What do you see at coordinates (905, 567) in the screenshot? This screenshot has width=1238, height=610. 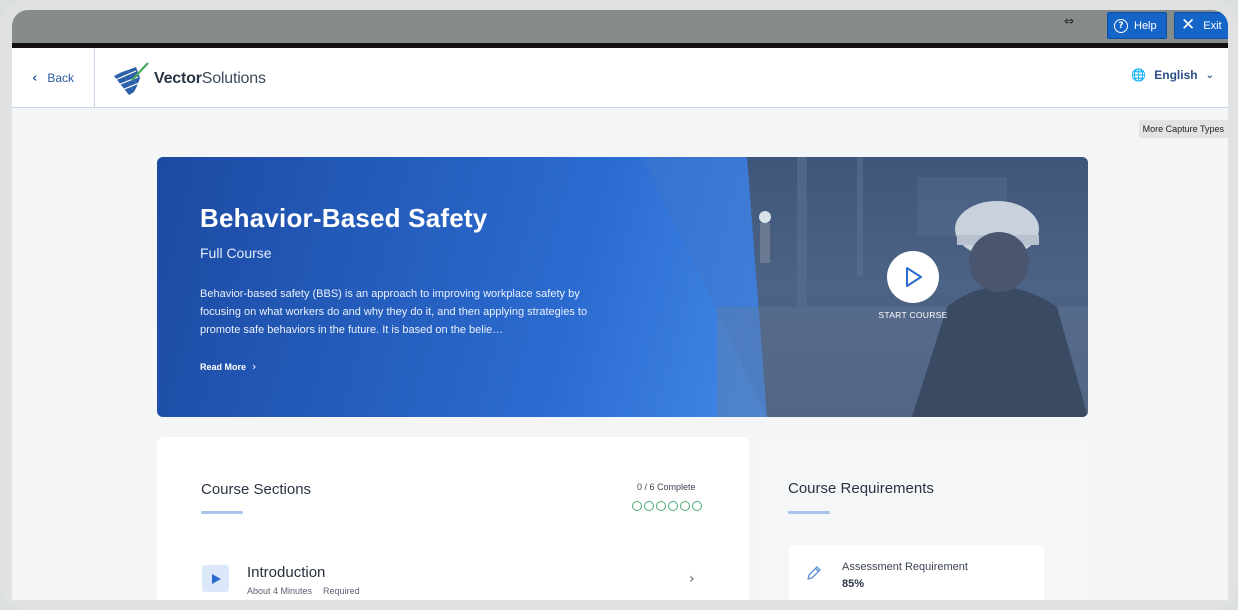 I see `requirement-label: Assessment Requirement` at bounding box center [905, 567].